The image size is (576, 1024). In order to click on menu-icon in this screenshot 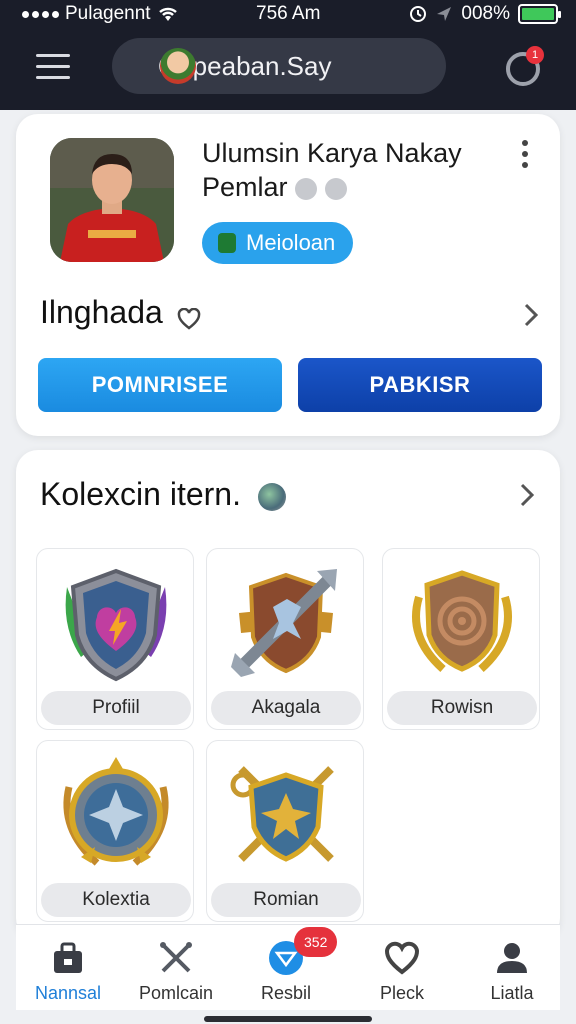, I will do `click(53, 68)`.